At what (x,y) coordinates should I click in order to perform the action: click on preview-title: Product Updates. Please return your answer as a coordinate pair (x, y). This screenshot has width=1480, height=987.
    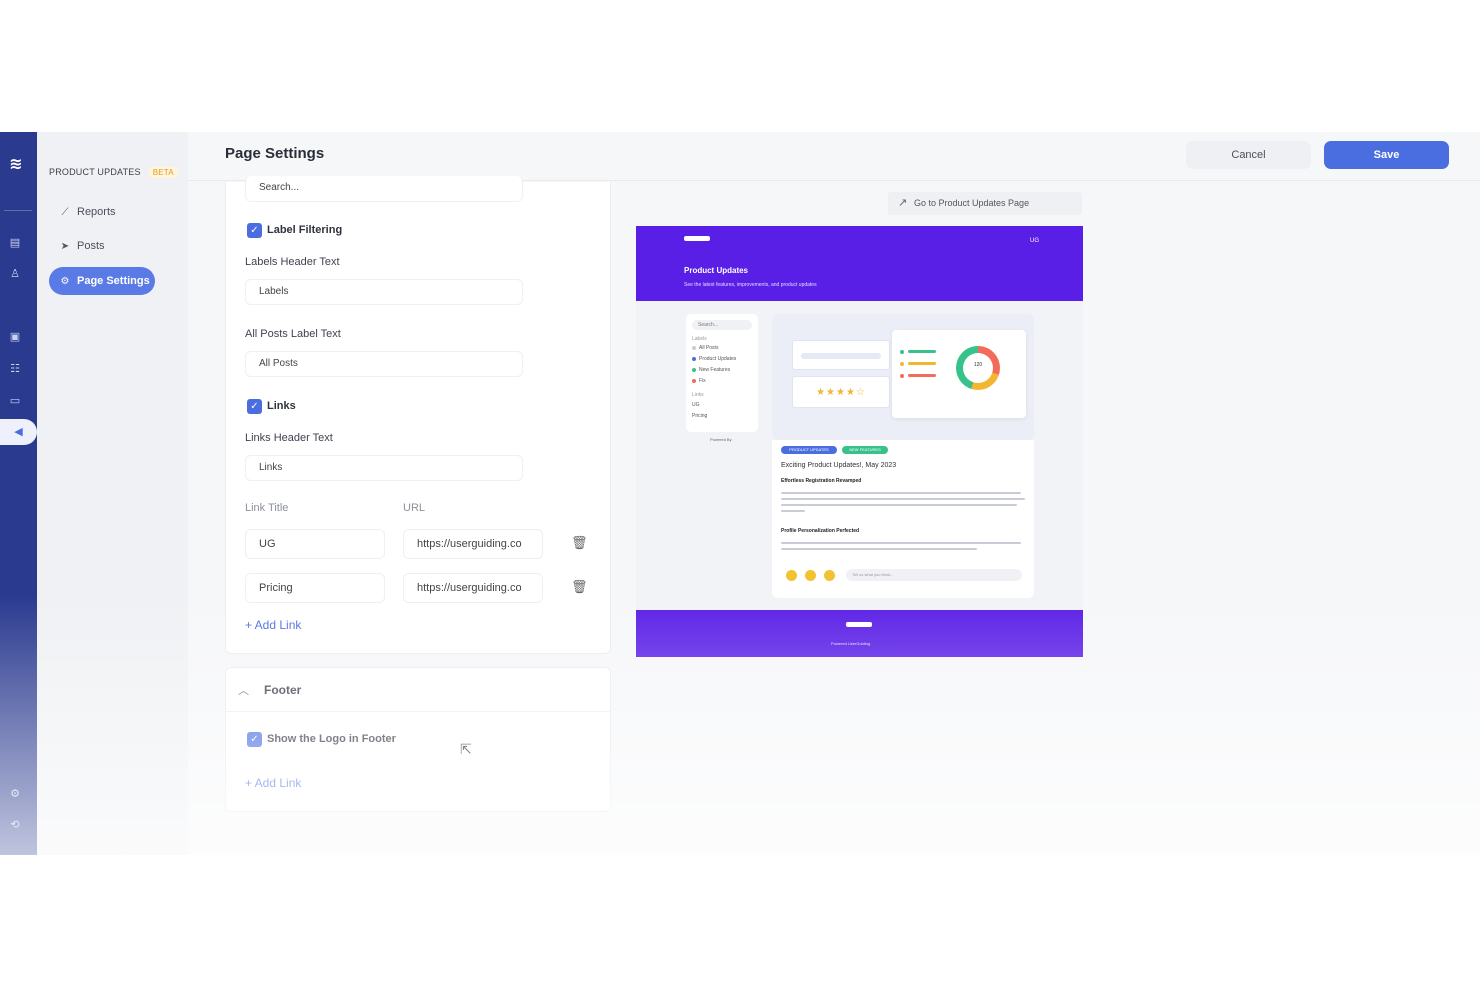
    Looking at the image, I should click on (716, 270).